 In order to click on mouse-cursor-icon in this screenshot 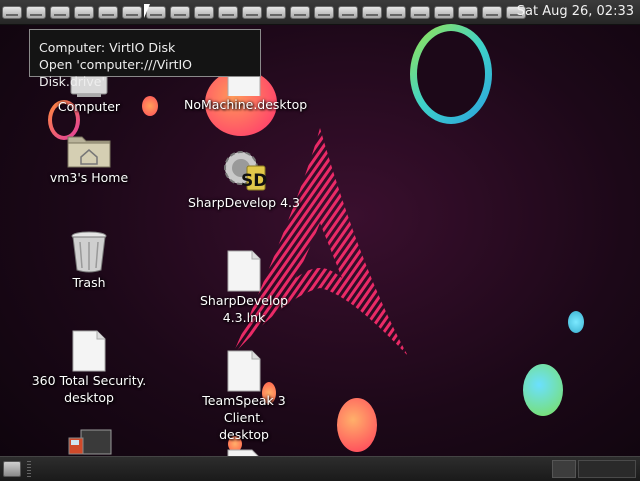, I will do `click(147, 11)`.